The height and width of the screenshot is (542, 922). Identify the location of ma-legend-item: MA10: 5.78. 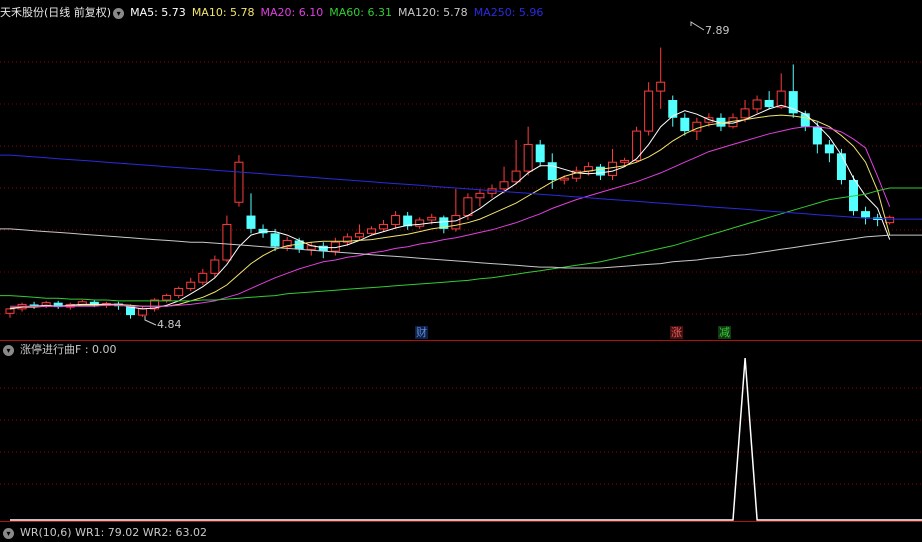
(223, 12).